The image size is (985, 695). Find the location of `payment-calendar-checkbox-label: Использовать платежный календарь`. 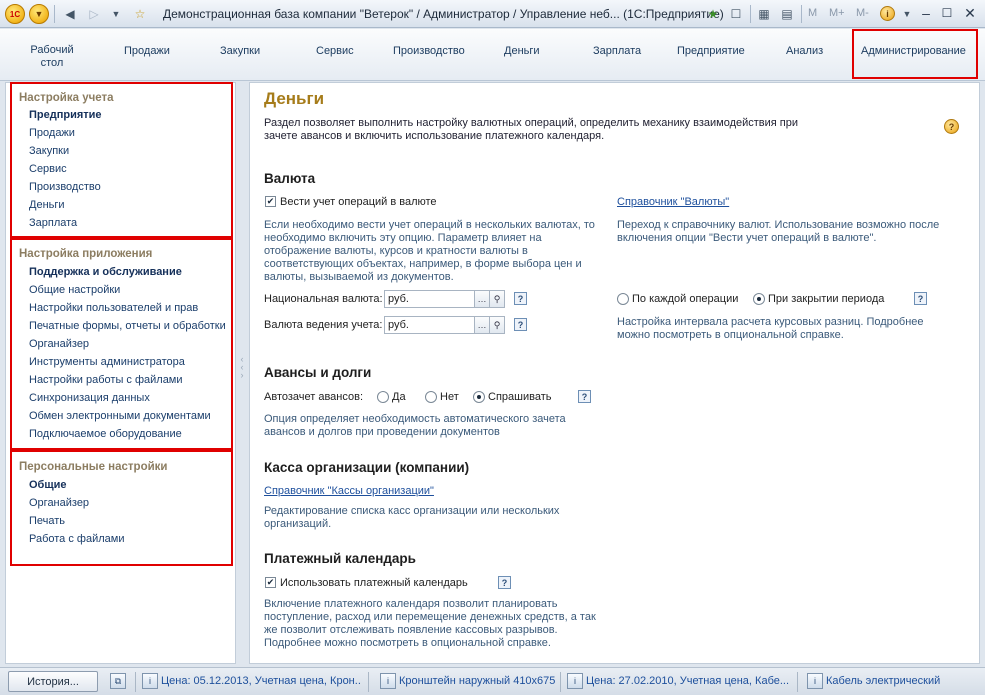

payment-calendar-checkbox-label: Использовать платежный календарь is located at coordinates (374, 583).